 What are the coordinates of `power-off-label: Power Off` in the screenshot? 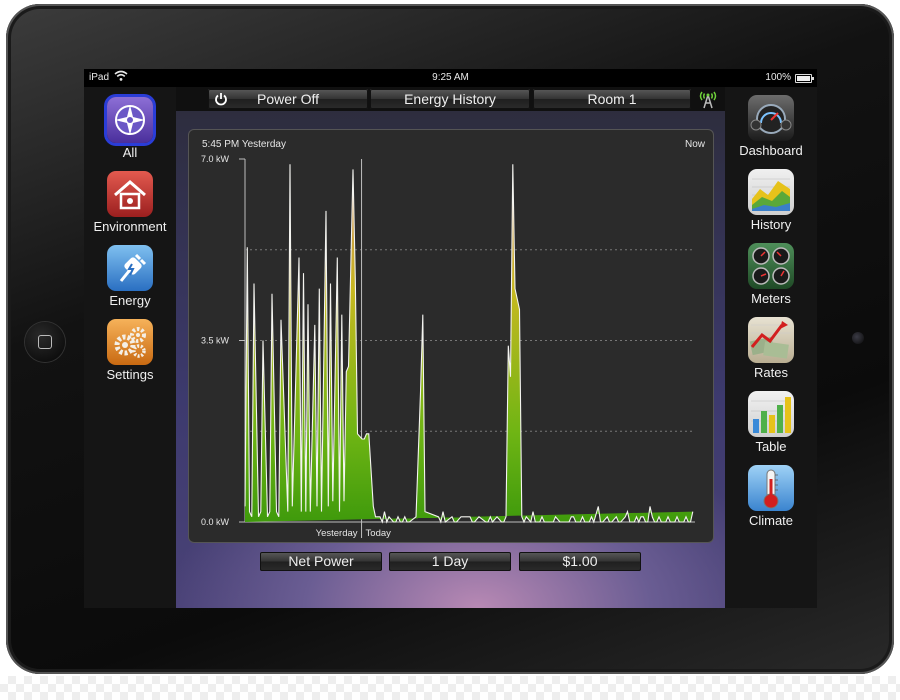 It's located at (288, 99).